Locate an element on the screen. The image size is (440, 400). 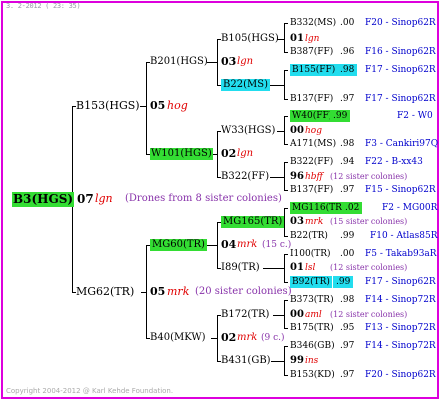
gen3-breeder: lsl is located at coordinates (310, 268).